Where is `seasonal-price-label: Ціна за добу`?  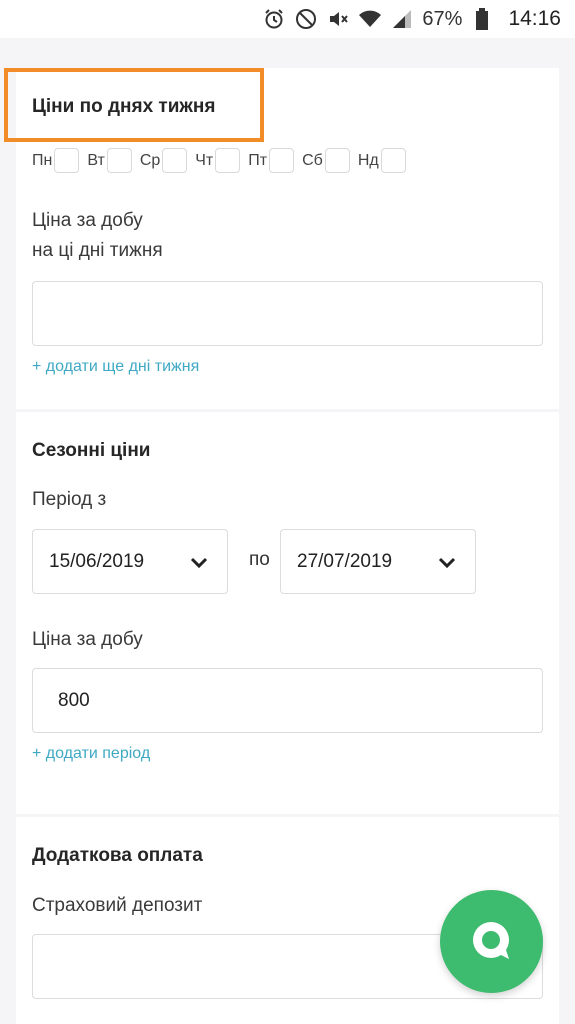 seasonal-price-label: Ціна за добу is located at coordinates (87, 639).